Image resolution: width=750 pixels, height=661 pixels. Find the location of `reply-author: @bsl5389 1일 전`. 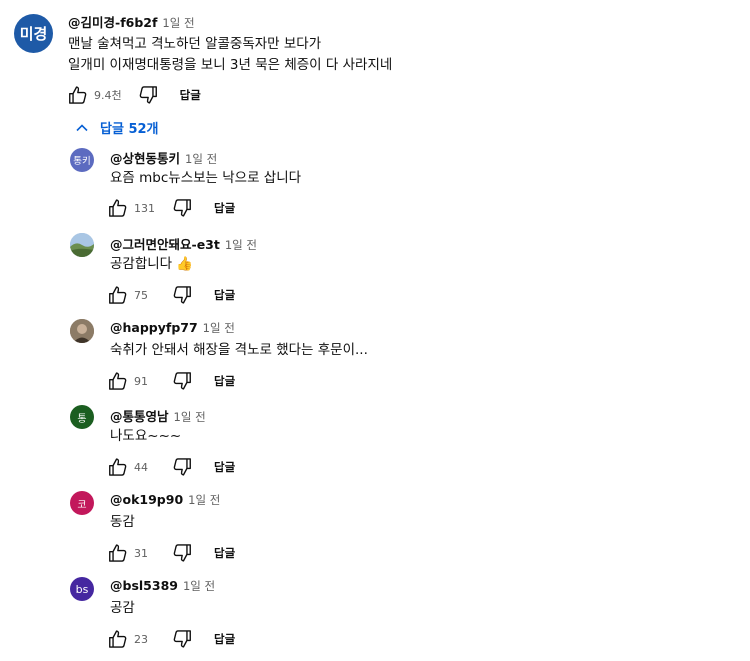

reply-author: @bsl5389 1일 전 is located at coordinates (162, 586).